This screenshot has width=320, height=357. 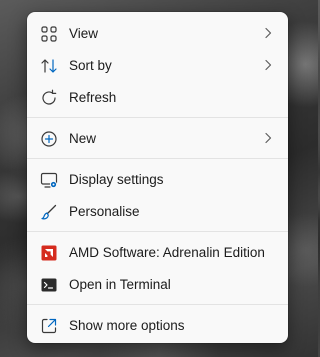 I want to click on refresh-icon, so click(x=49, y=98).